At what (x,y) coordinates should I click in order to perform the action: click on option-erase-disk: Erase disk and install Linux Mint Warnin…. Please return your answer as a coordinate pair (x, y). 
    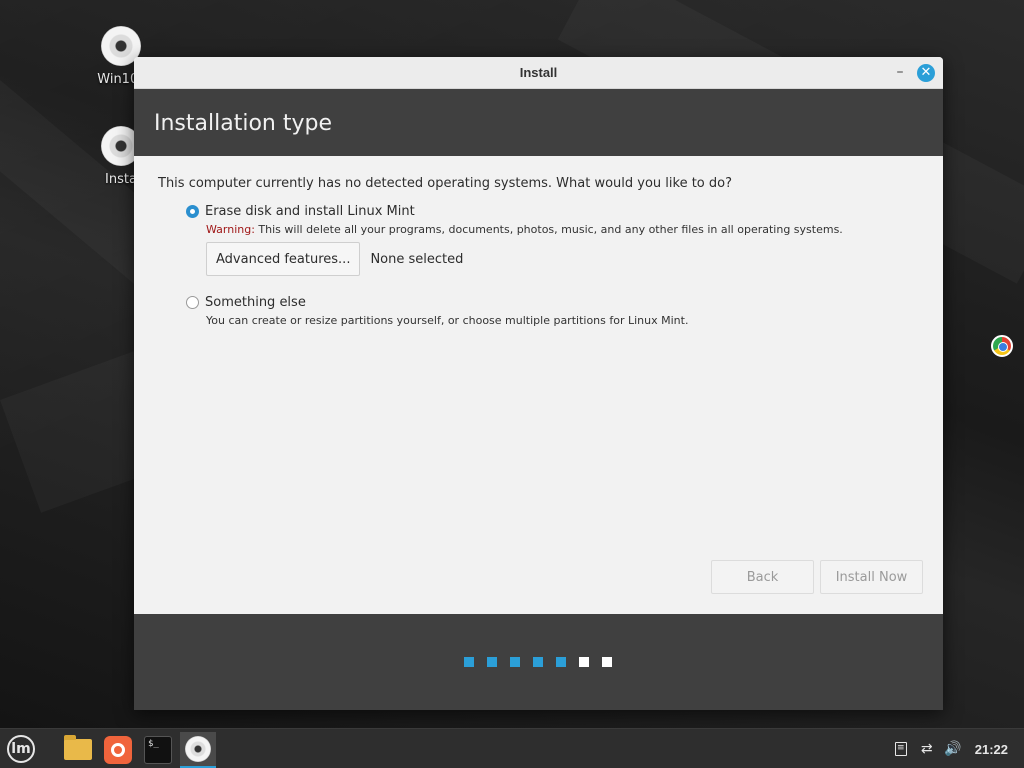
    Looking at the image, I should click on (552, 240).